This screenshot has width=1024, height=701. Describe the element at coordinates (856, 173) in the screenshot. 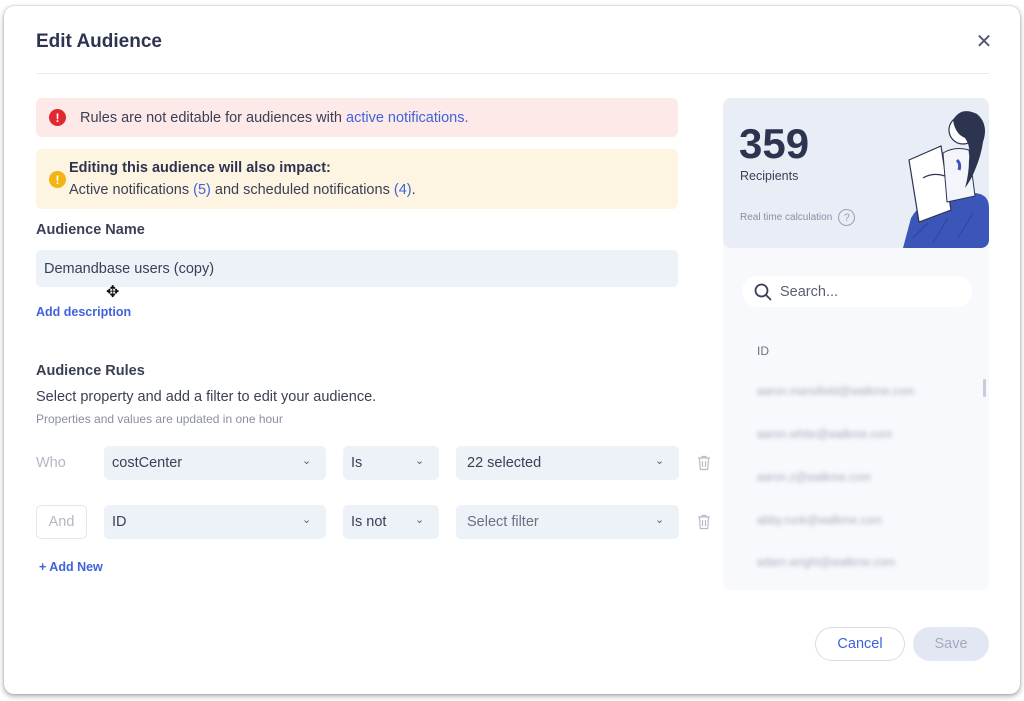

I see `recipients-stats-card: 359 Recipients Real time calculation ?` at that location.